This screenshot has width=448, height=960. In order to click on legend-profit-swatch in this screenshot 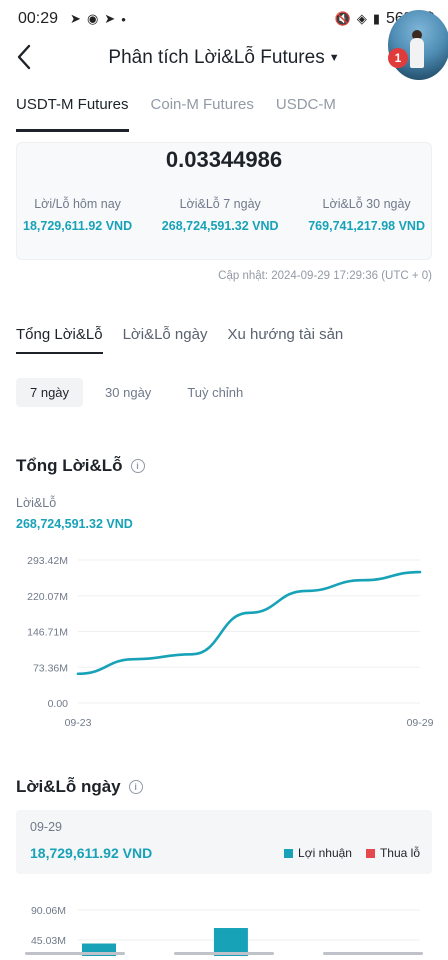, I will do `click(289, 854)`.